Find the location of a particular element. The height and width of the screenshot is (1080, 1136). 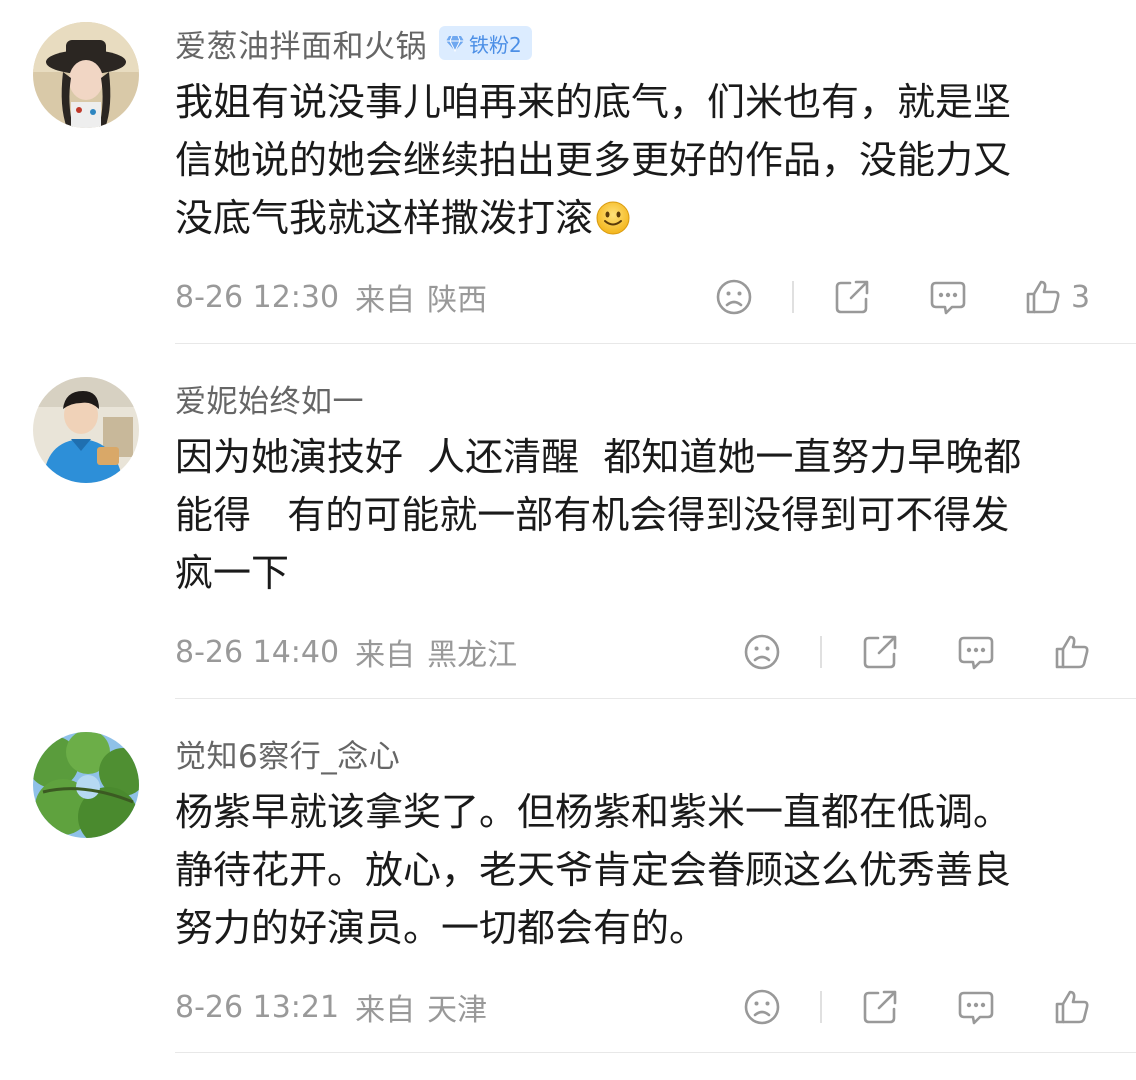

frown-face-icon is located at coordinates (762, 1007).